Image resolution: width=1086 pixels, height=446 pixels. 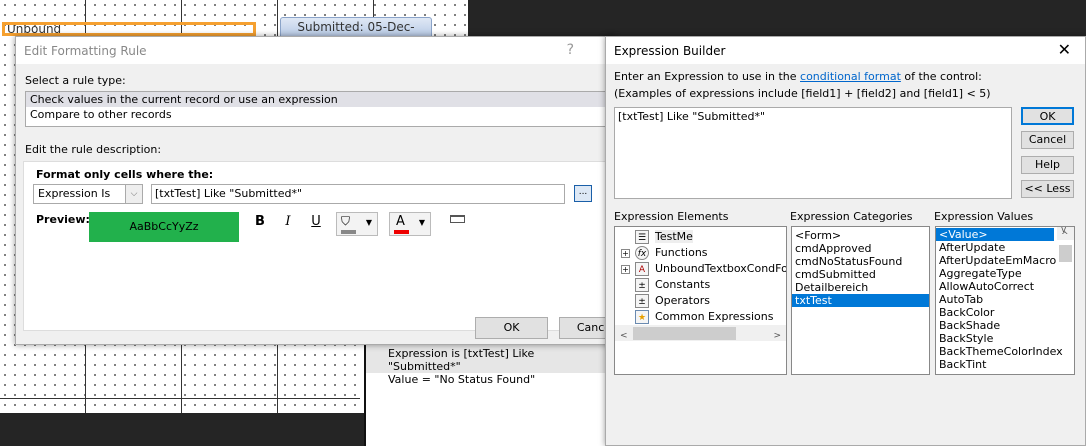 I want to click on values-label: Expression Values, so click(x=984, y=216).